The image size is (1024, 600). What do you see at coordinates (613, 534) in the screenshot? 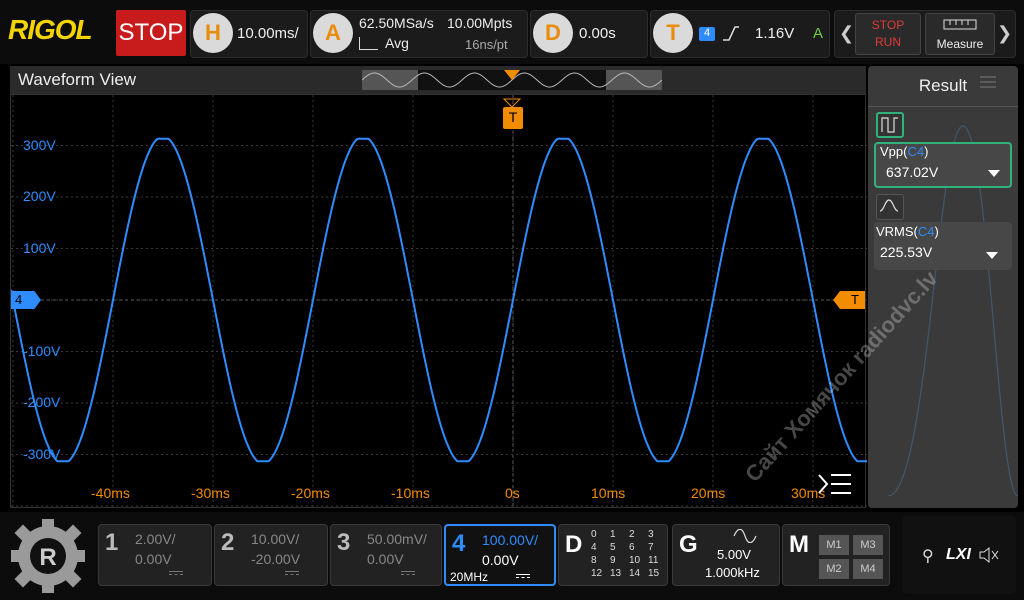
I see `digital-channel-label: 1` at bounding box center [613, 534].